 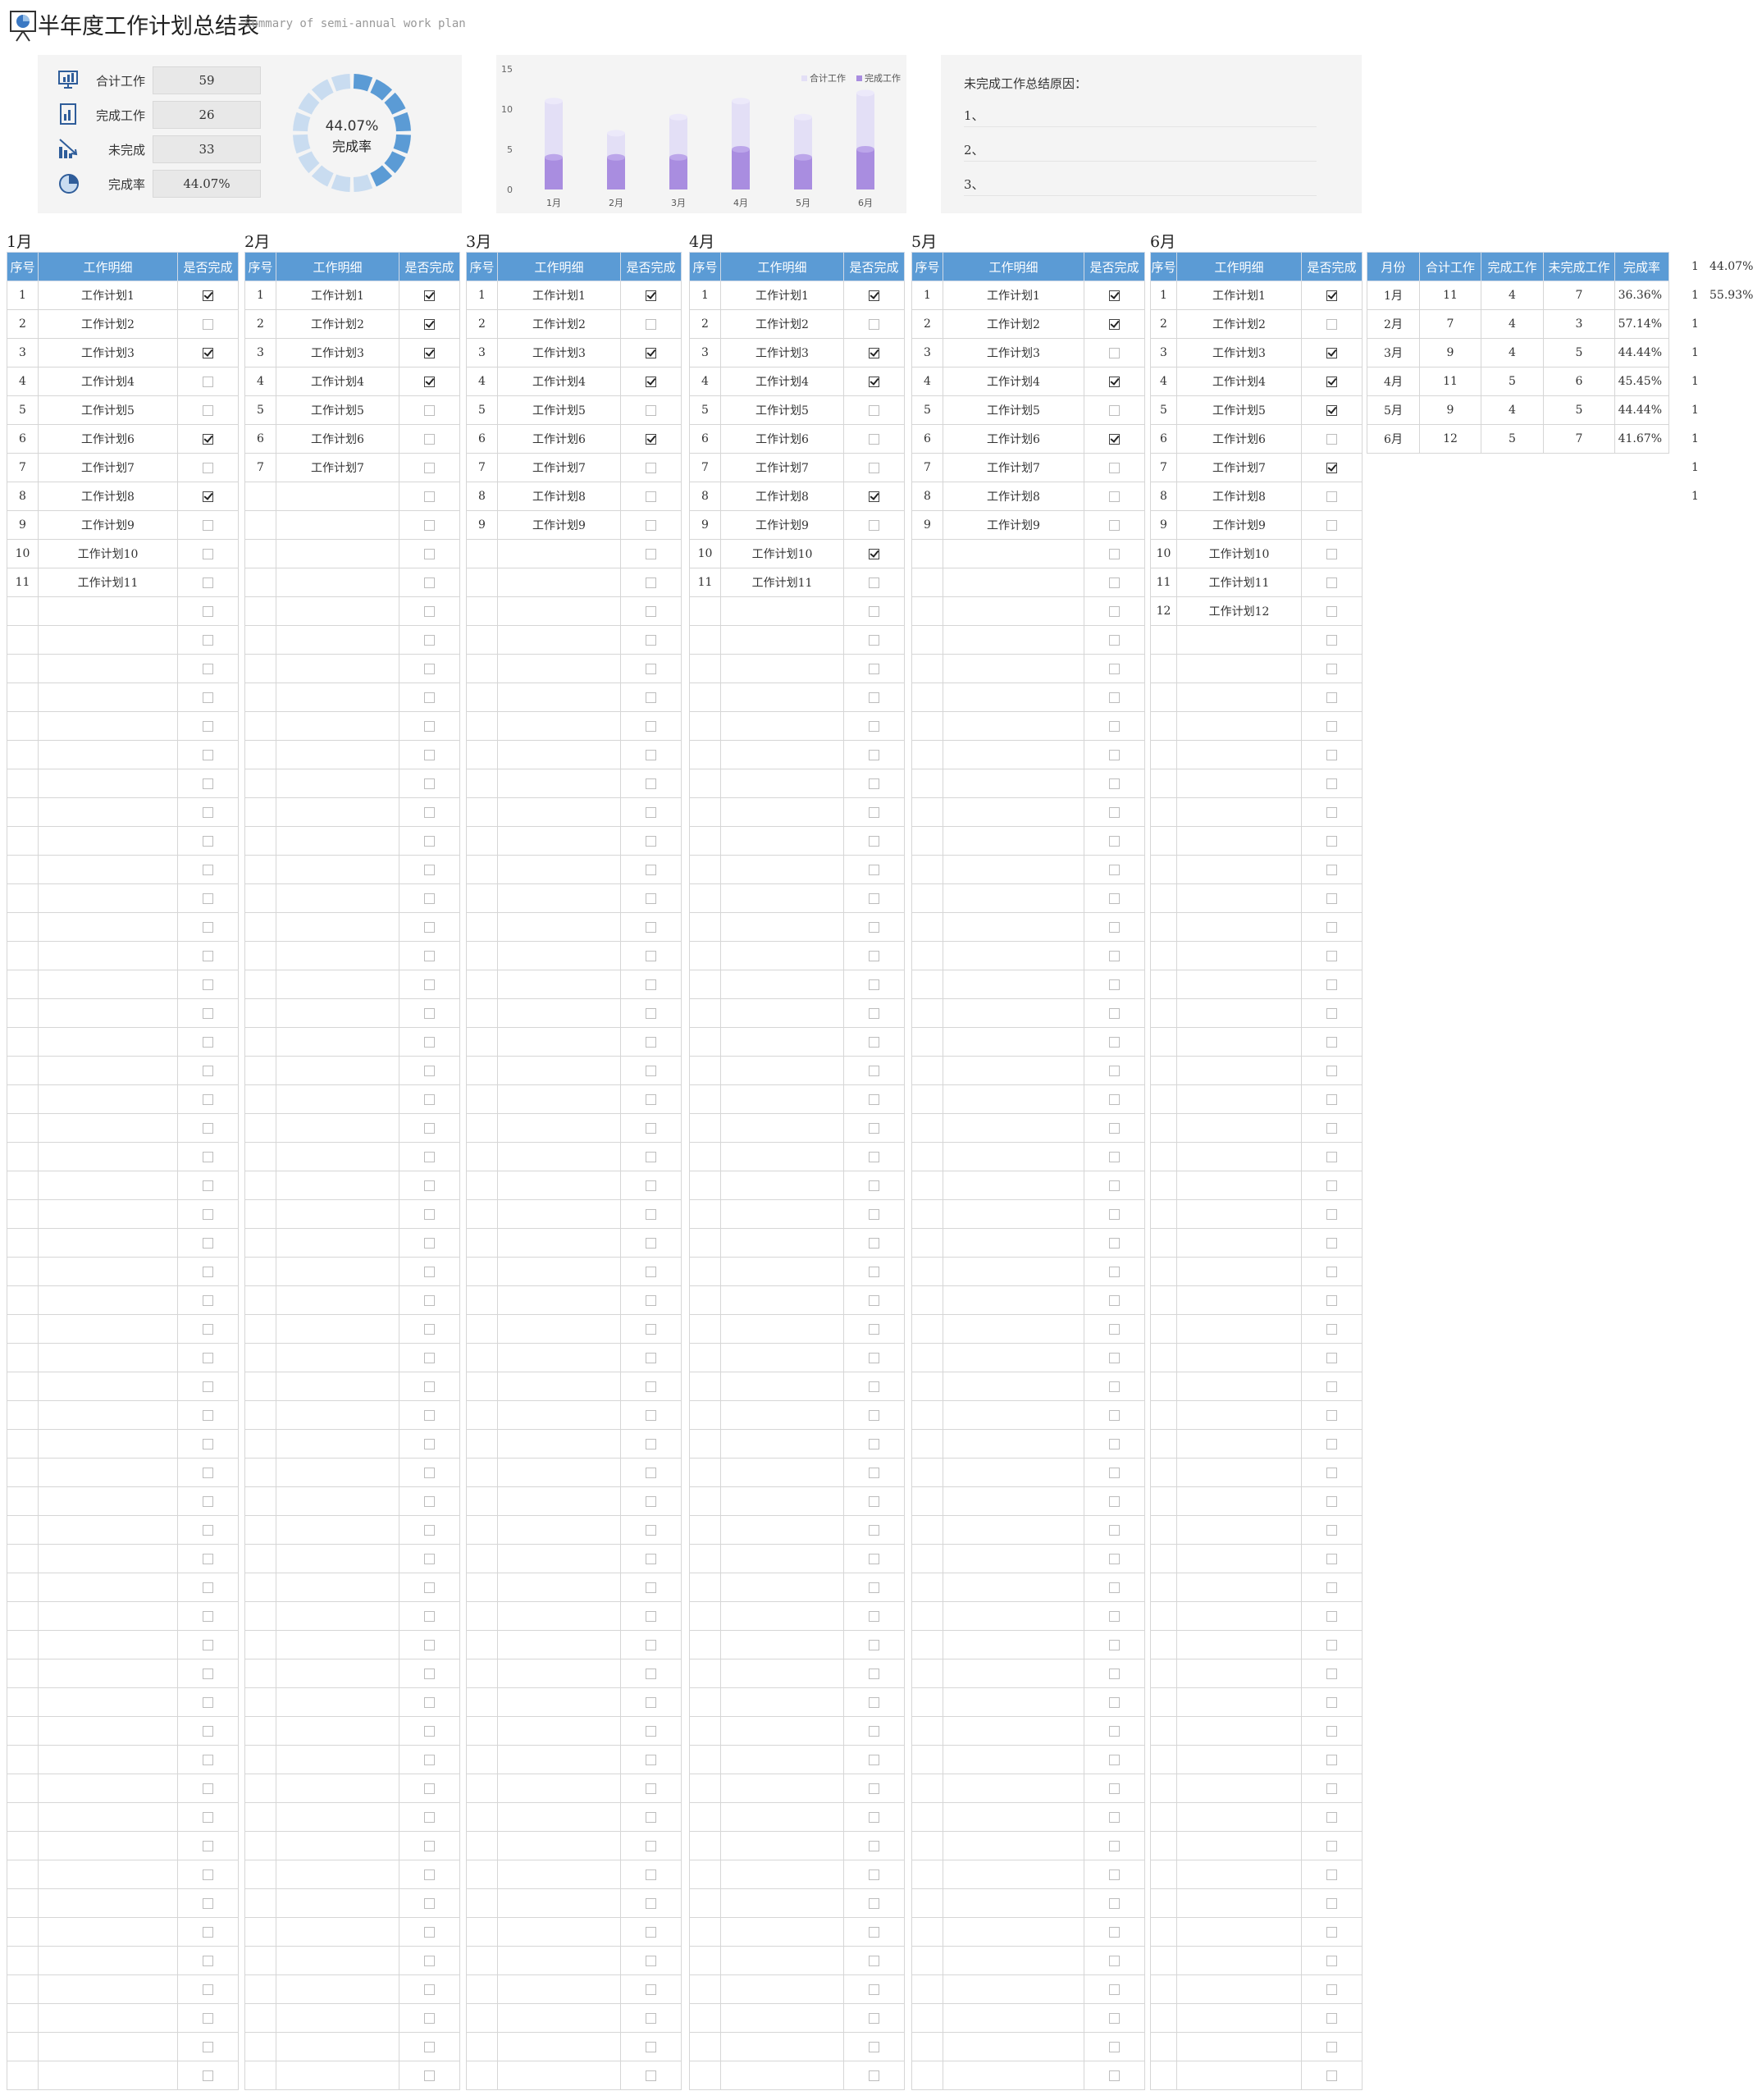 I want to click on row-detail: 工作计划7, so click(x=108, y=467).